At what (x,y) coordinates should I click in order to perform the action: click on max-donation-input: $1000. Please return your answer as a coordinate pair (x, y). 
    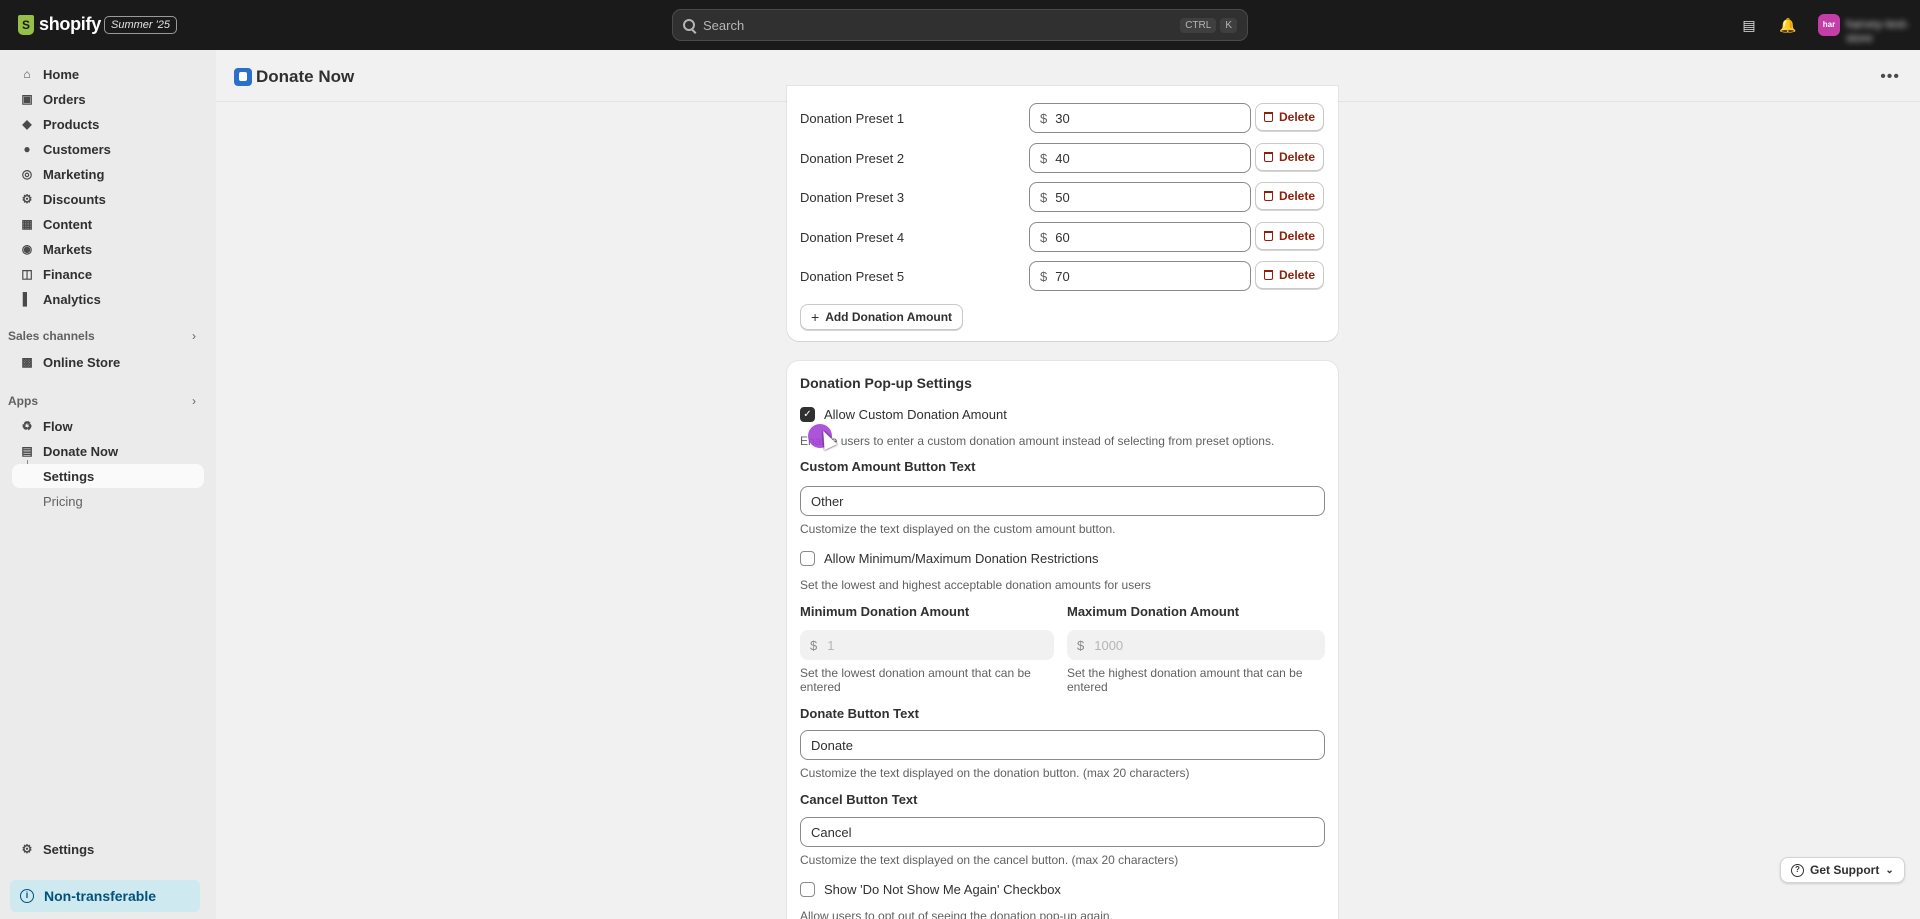
    Looking at the image, I should click on (1196, 645).